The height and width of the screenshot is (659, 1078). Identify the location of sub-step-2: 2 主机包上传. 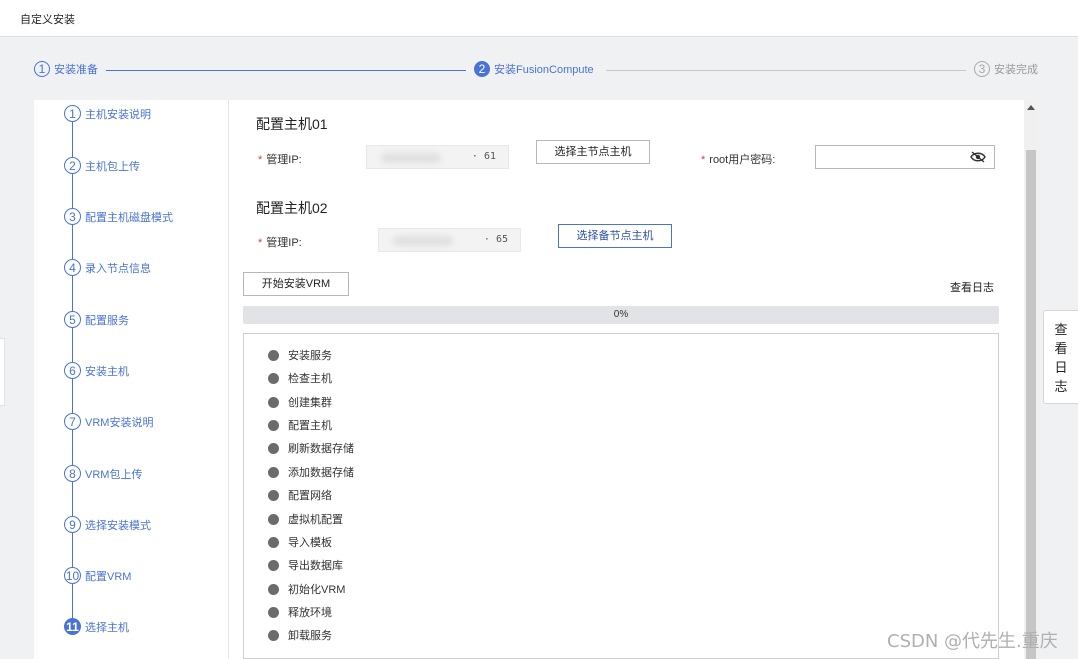
(102, 165).